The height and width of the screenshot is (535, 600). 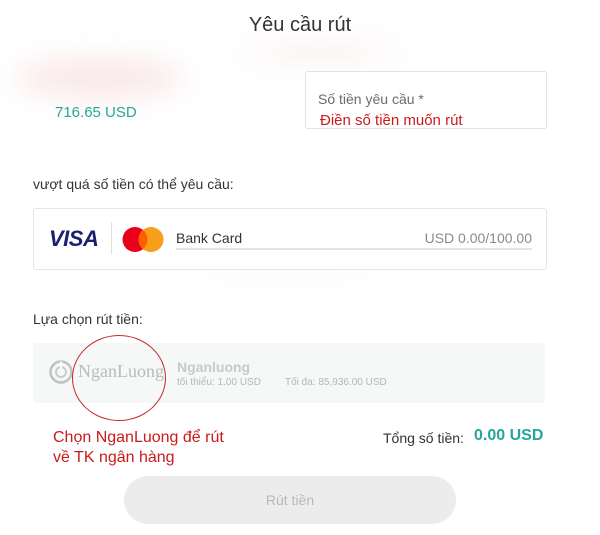 I want to click on visa-logo: VISA, so click(x=74, y=238).